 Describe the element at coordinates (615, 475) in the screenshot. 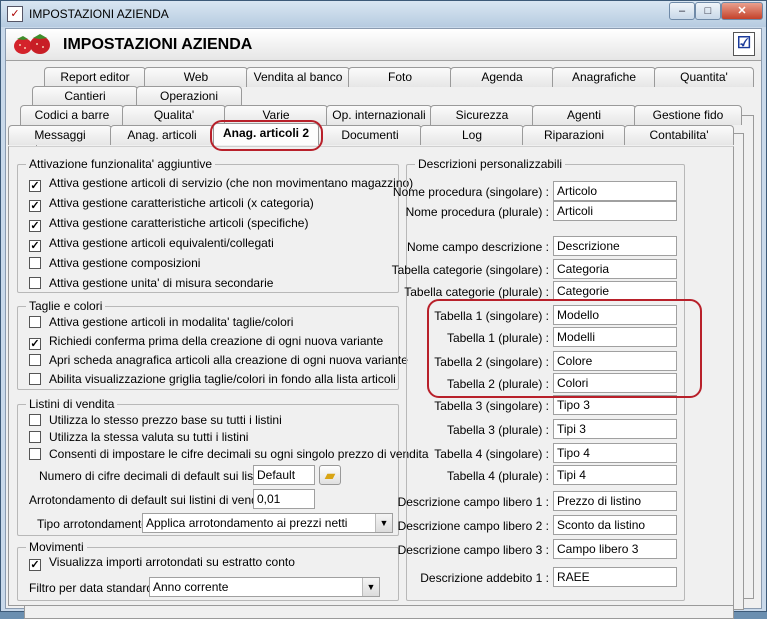

I see `desc-field-13: Tipi 4` at that location.